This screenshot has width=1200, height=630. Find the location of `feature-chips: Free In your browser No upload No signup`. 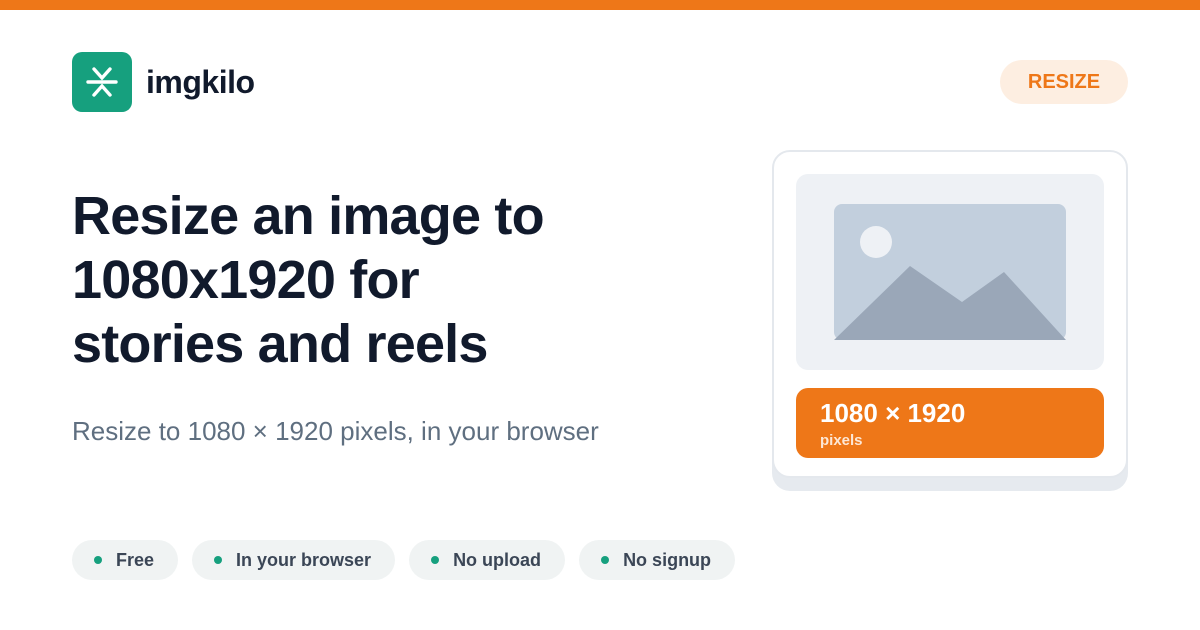

feature-chips: Free In your browser No upload No signup is located at coordinates (410, 560).